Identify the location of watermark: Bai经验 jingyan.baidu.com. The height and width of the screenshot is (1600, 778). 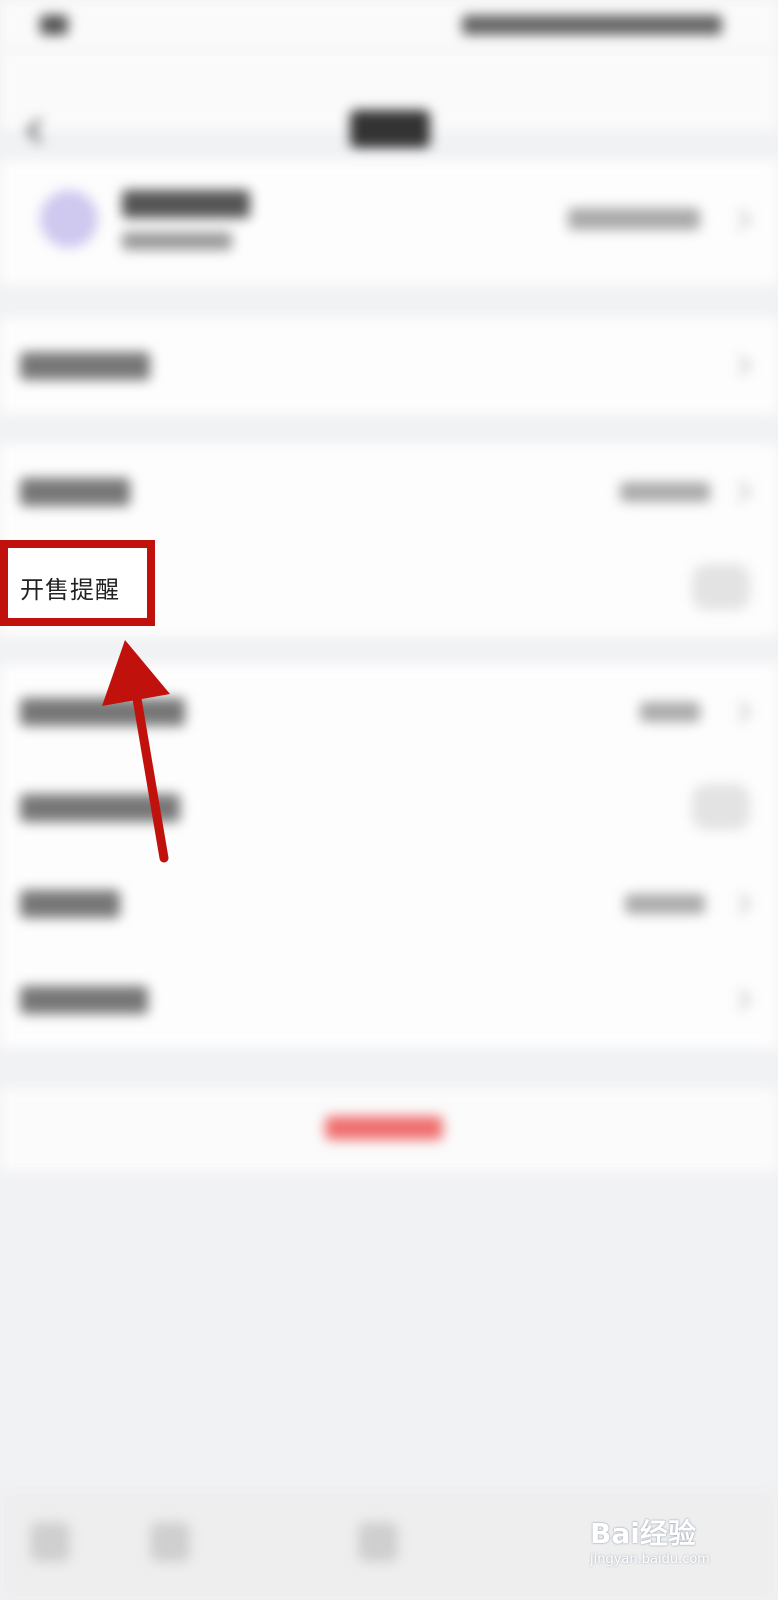
(680, 1530).